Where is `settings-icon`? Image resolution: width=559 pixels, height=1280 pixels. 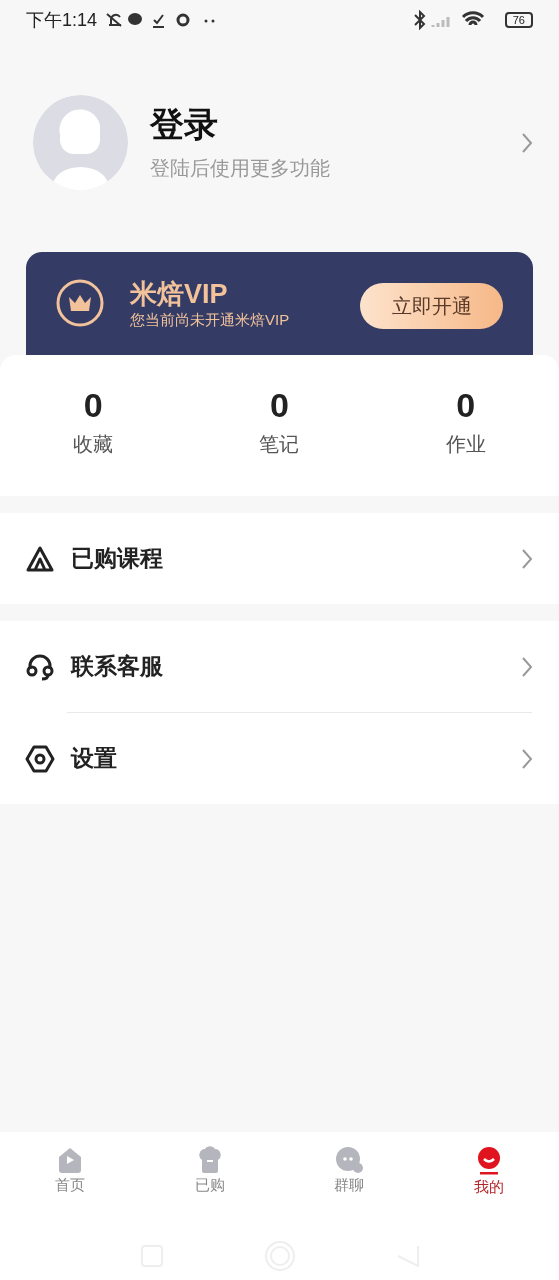
settings-icon is located at coordinates (40, 758).